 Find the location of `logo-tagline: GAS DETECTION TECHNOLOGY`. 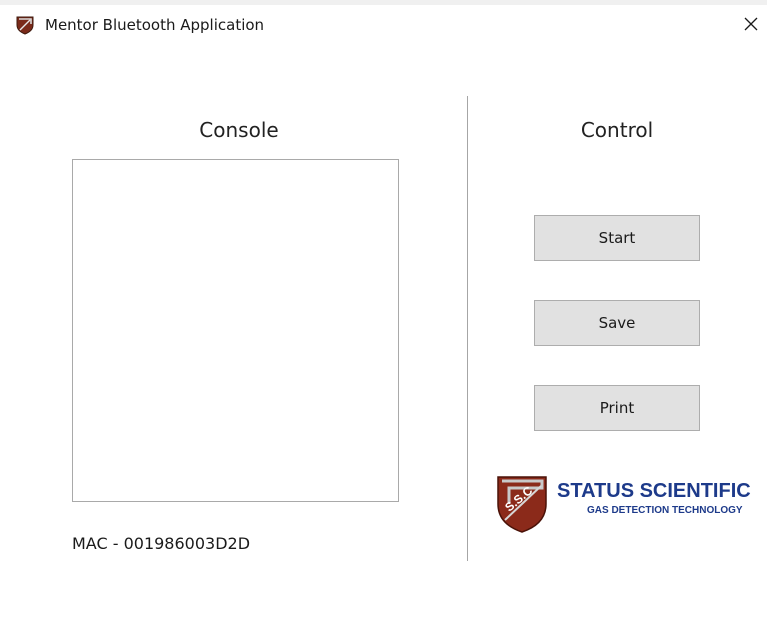

logo-tagline: GAS DETECTION TECHNOLOGY is located at coordinates (665, 510).